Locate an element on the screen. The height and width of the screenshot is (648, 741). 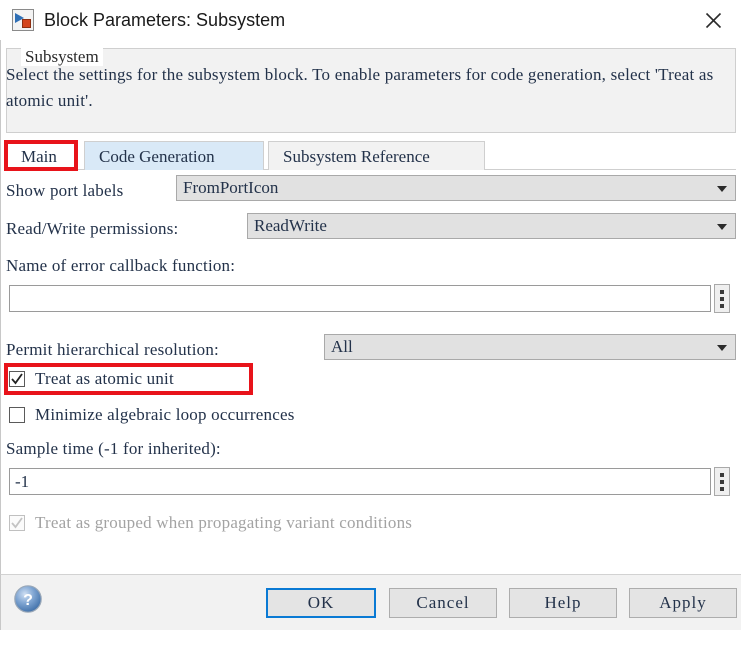
help-question-icon: ? is located at coordinates (28, 599).